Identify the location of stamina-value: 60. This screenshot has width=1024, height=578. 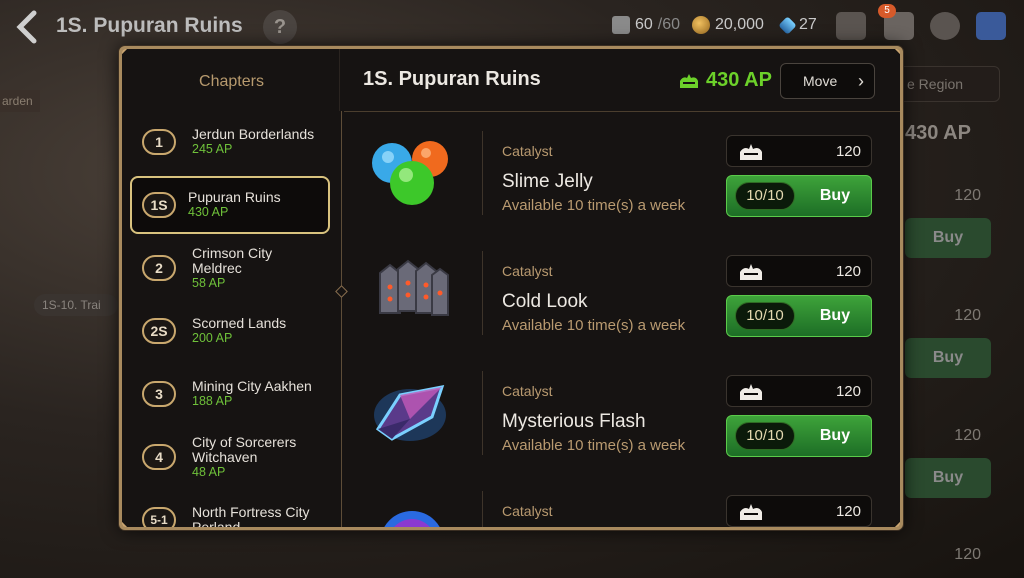
(644, 24).